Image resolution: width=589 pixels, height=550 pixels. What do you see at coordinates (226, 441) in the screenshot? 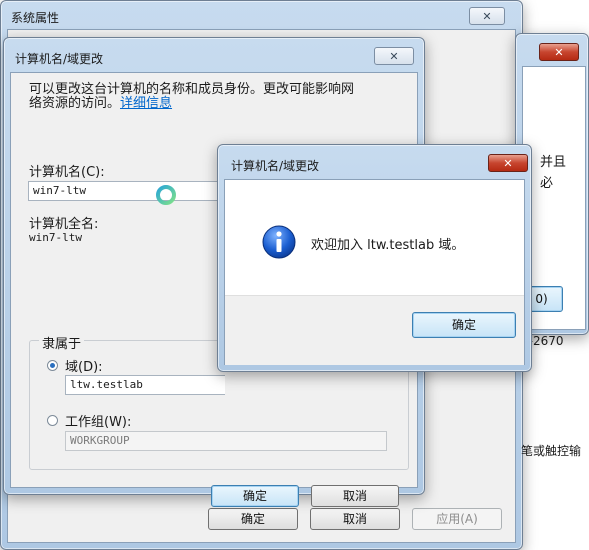
I see `workgroup-input: WORKGROUP` at bounding box center [226, 441].